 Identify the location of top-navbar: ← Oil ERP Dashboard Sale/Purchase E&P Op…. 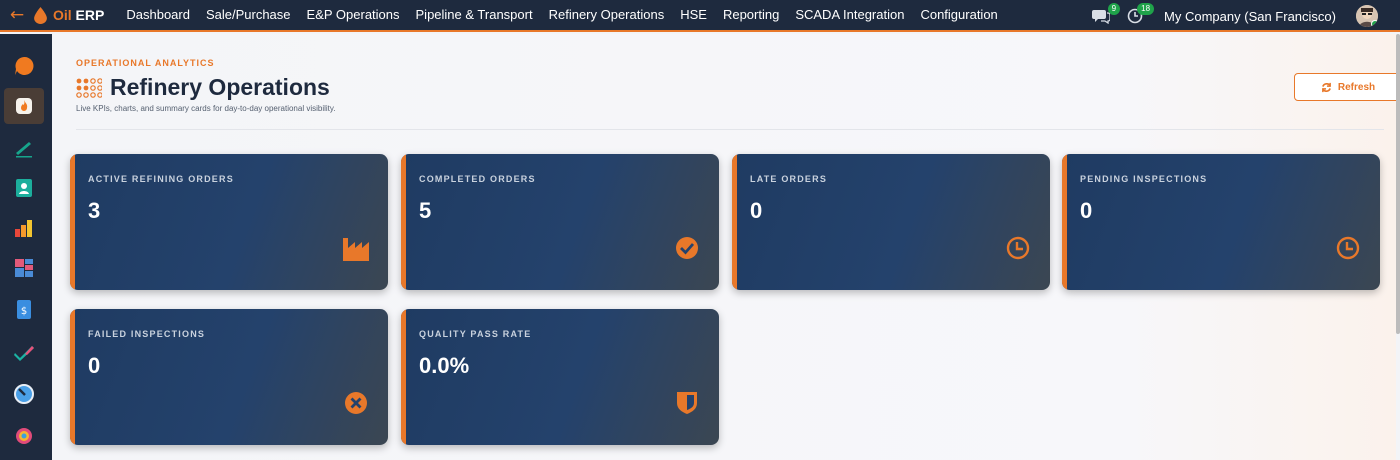
(700, 16).